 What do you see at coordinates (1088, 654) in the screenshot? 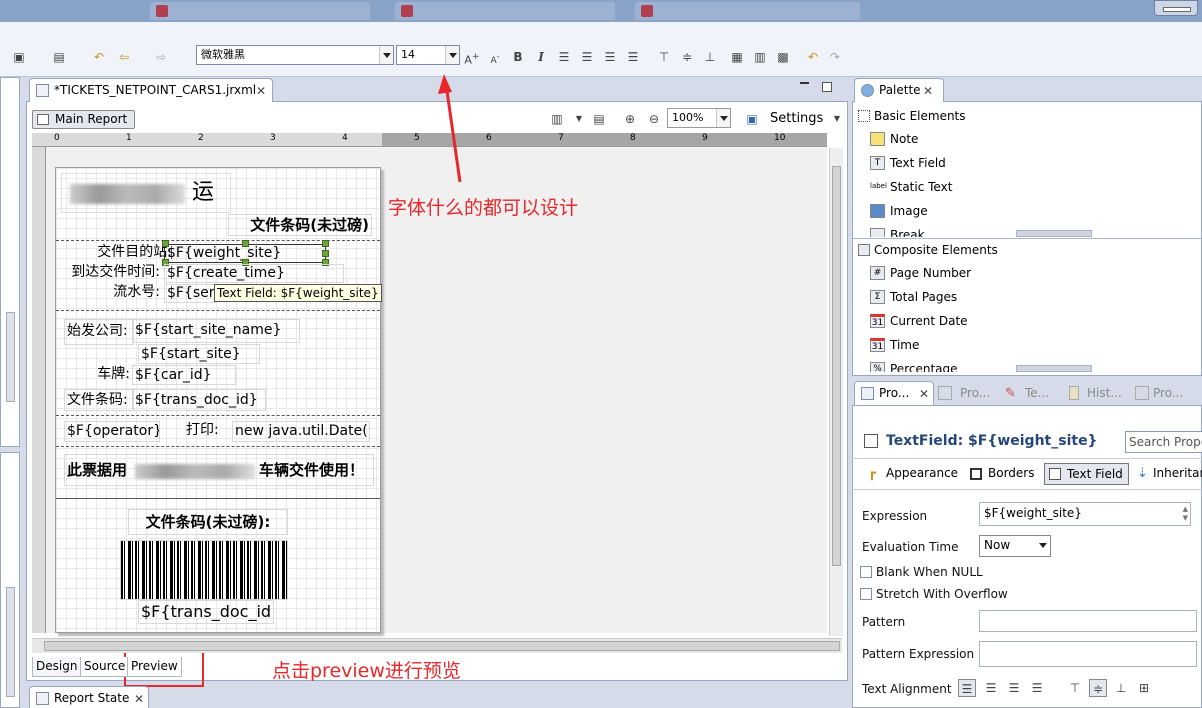
I see `pattern-expression-input` at bounding box center [1088, 654].